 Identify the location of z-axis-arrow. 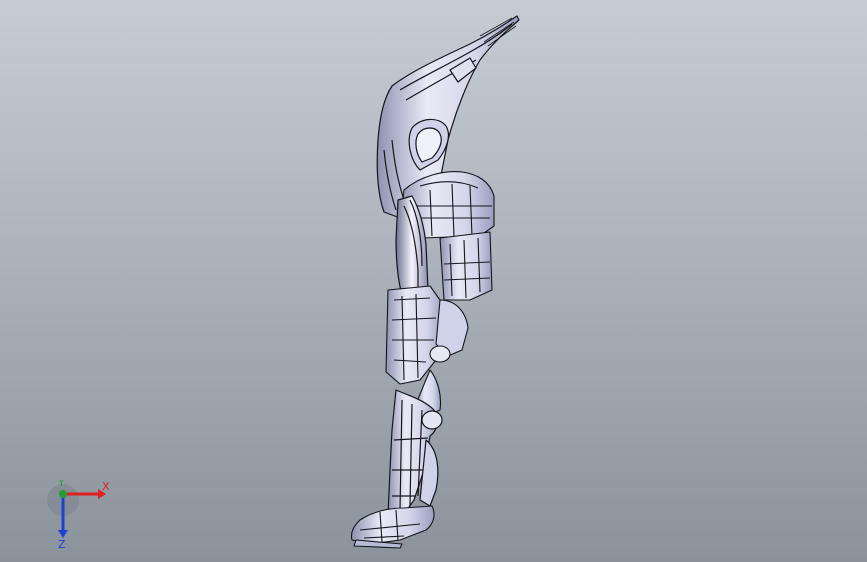
(63, 534).